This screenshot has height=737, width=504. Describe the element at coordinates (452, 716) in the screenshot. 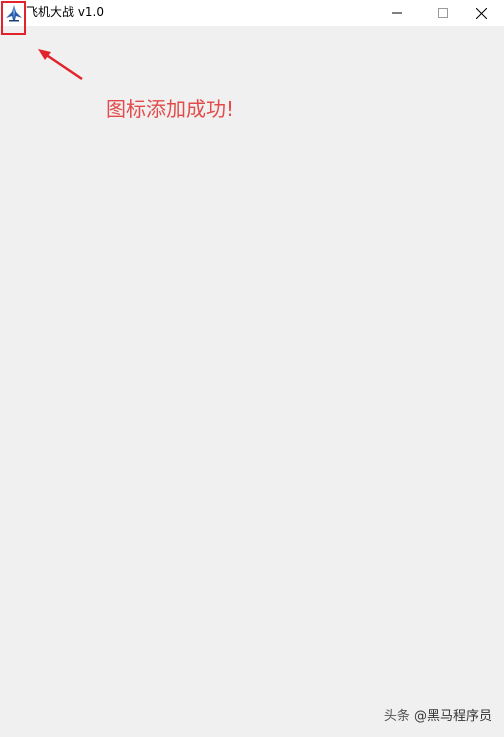

I see `watermark-handle: @黑马程序员` at that location.